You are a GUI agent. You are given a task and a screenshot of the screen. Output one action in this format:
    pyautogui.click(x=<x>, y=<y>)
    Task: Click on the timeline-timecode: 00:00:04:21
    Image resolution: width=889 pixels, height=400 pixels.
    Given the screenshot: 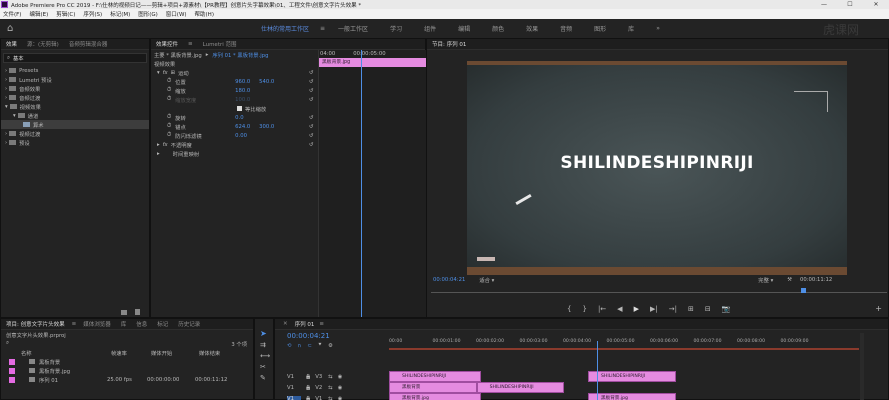 What is the action you would take?
    pyautogui.click(x=308, y=336)
    